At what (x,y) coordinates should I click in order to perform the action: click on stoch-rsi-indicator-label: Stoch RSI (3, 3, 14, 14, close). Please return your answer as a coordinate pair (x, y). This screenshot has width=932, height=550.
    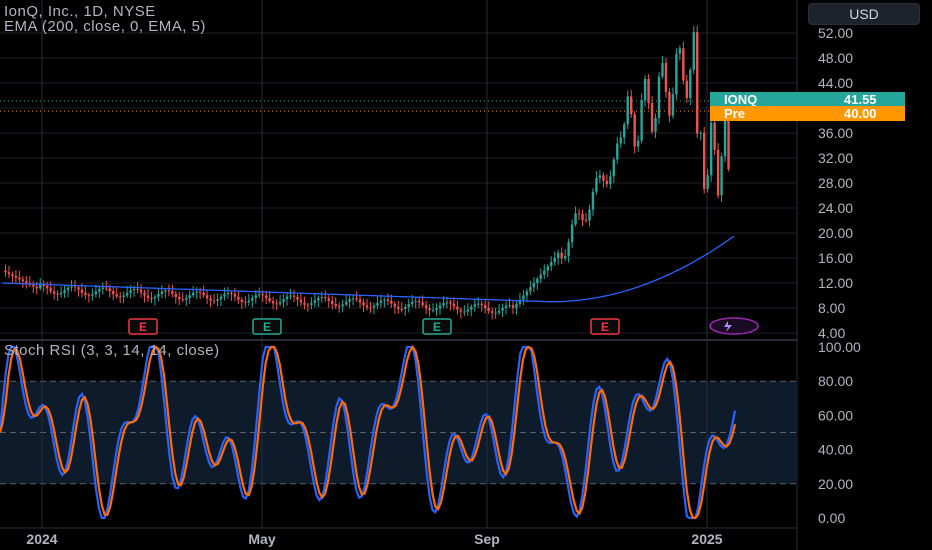
    Looking at the image, I should click on (112, 350).